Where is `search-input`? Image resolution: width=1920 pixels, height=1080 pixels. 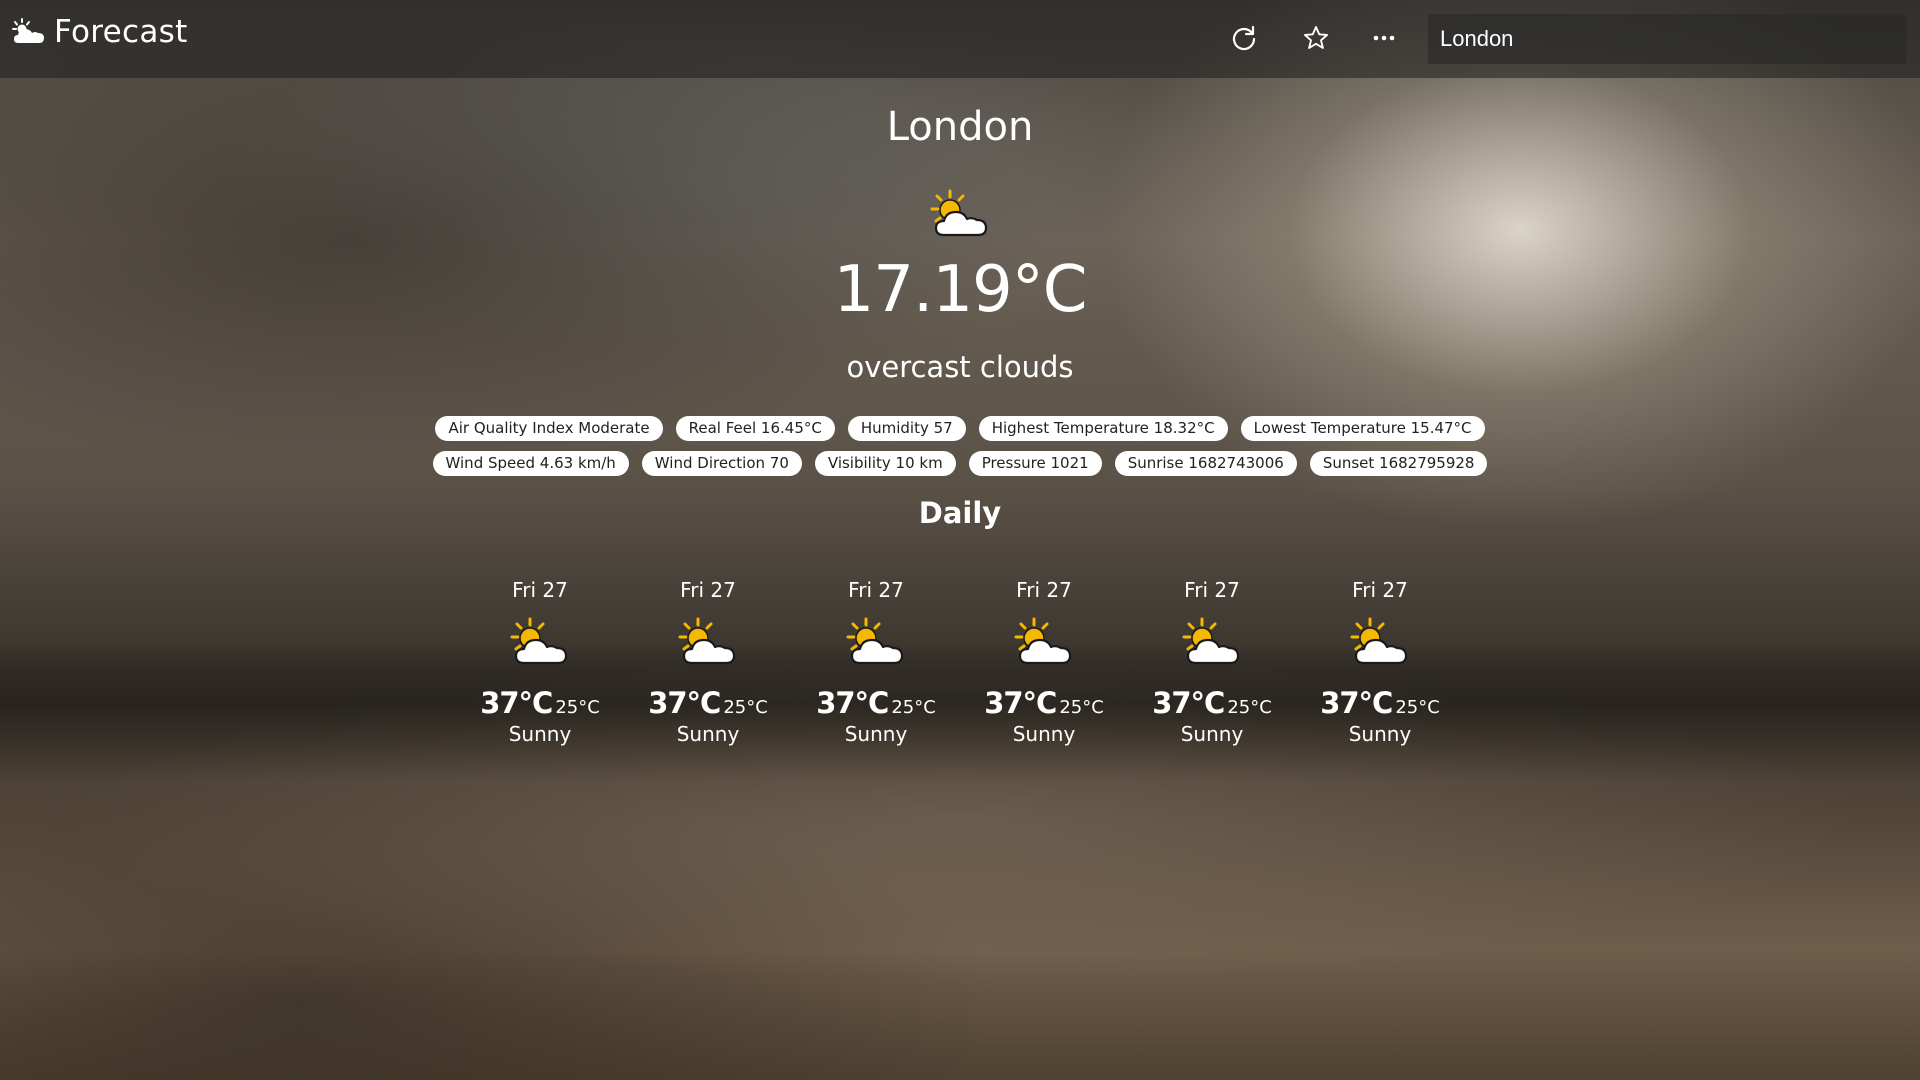 search-input is located at coordinates (1667, 39).